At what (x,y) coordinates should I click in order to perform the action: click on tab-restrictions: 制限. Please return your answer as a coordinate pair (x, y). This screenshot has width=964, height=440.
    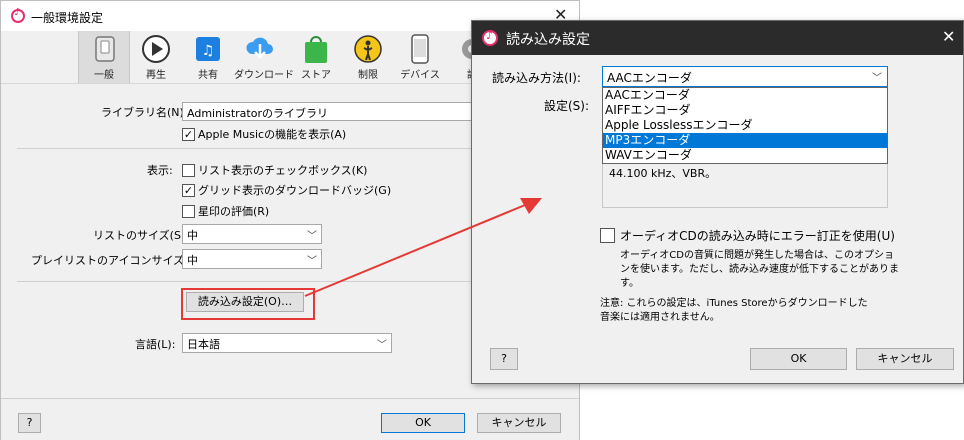
    Looking at the image, I should click on (368, 57).